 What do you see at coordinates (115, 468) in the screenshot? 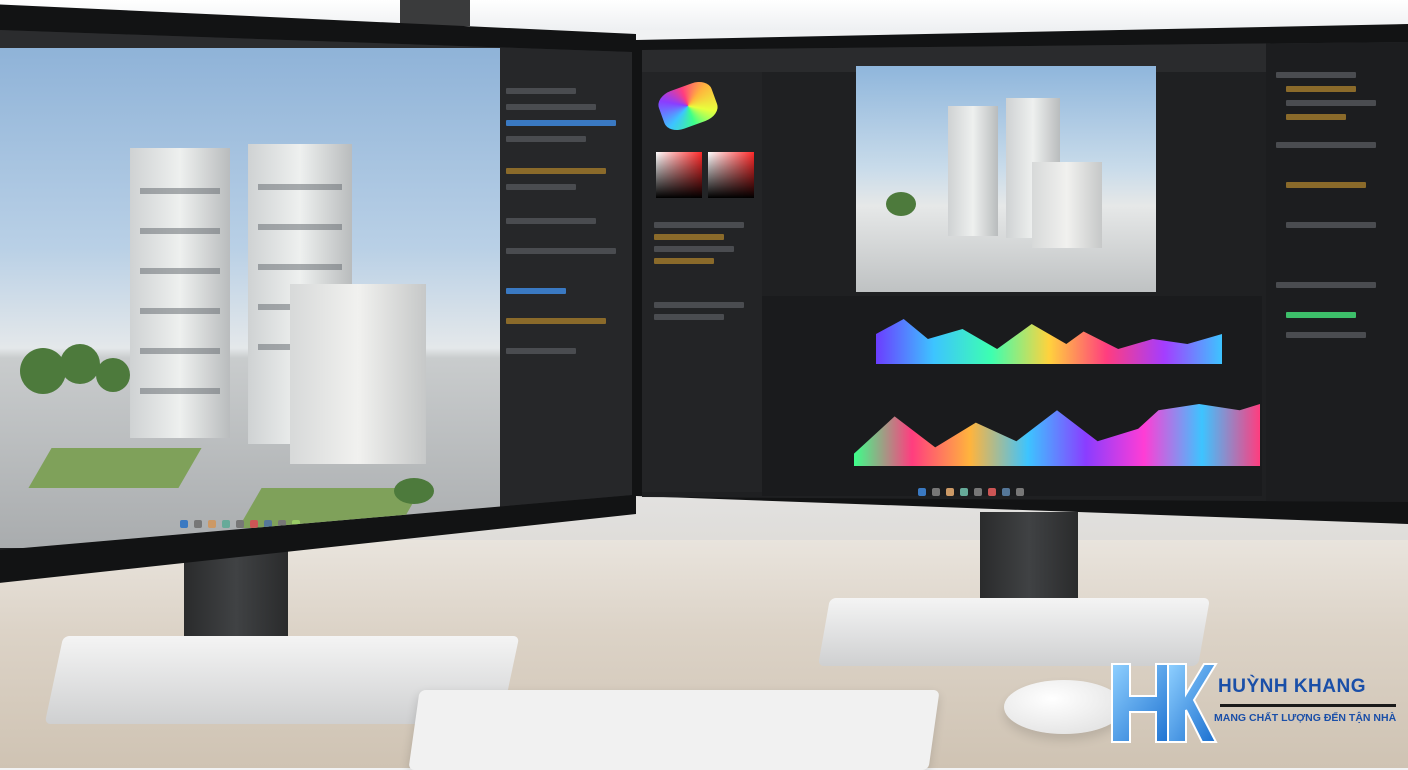
I see `lawn` at bounding box center [115, 468].